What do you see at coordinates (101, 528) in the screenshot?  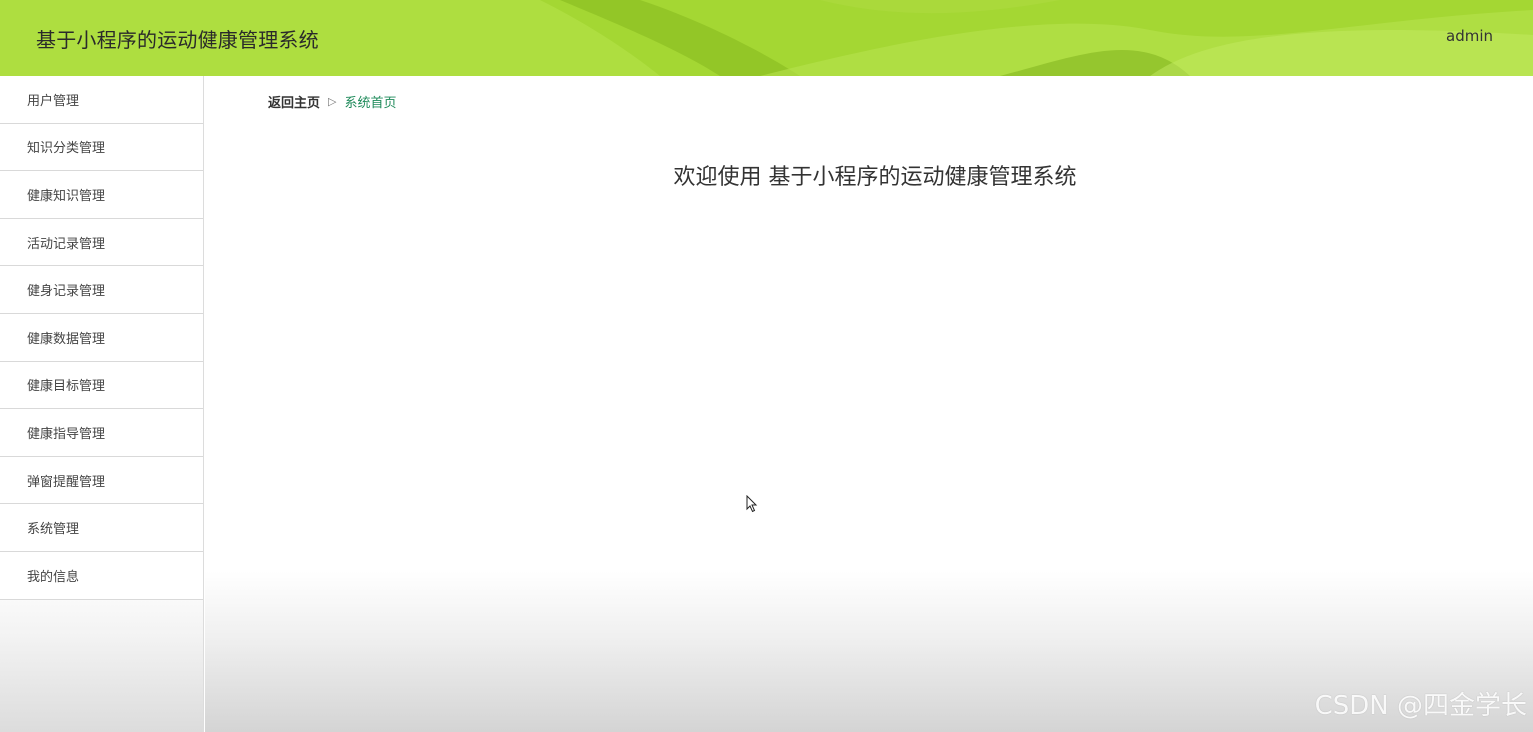 I see `sidebar-item-system-management: 系统管理` at bounding box center [101, 528].